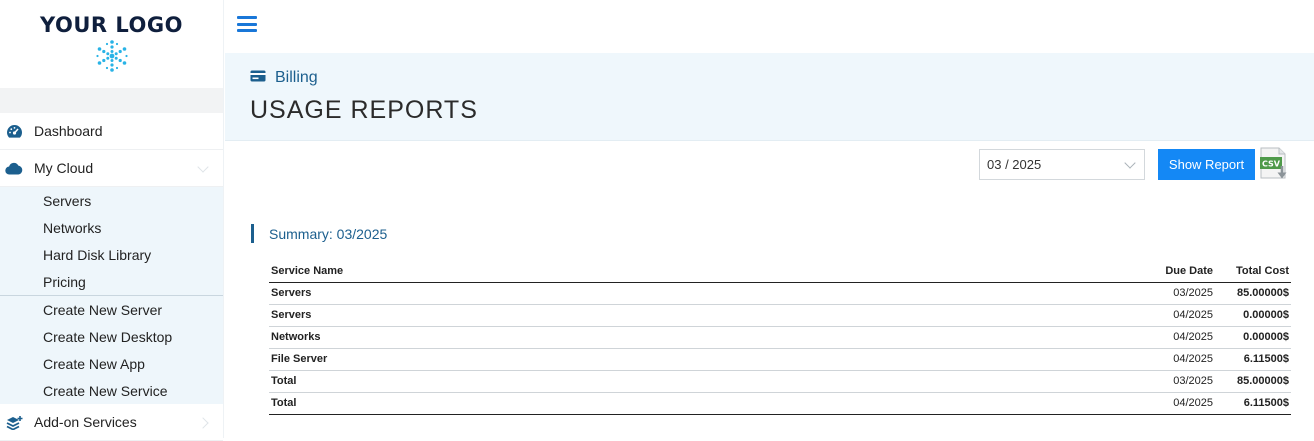 This screenshot has width=1314, height=441. I want to click on top-bar, so click(769, 26).